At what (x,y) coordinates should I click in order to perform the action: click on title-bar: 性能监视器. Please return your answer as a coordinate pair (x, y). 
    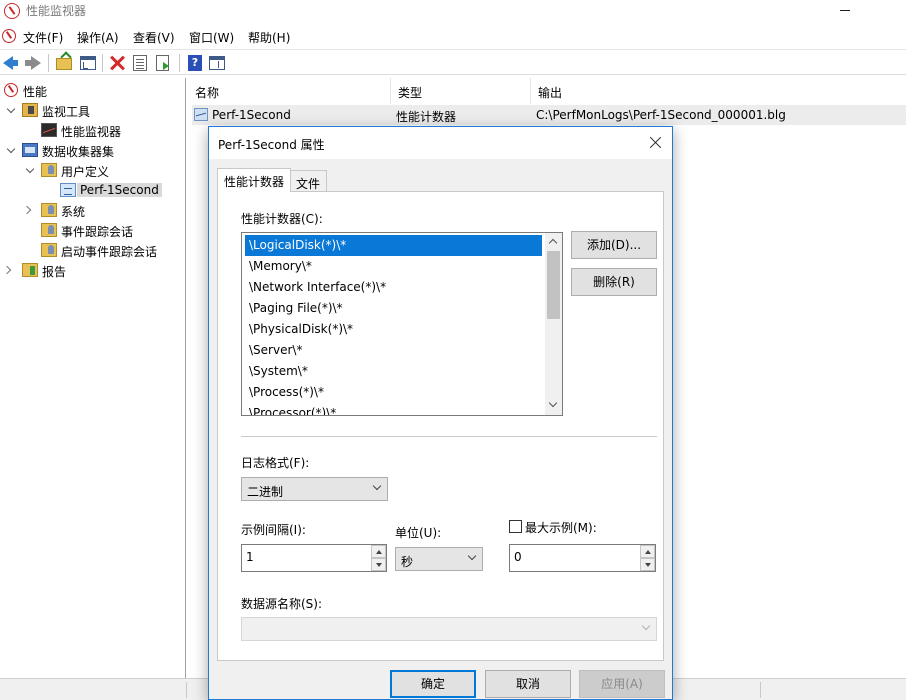
    Looking at the image, I should click on (453, 12).